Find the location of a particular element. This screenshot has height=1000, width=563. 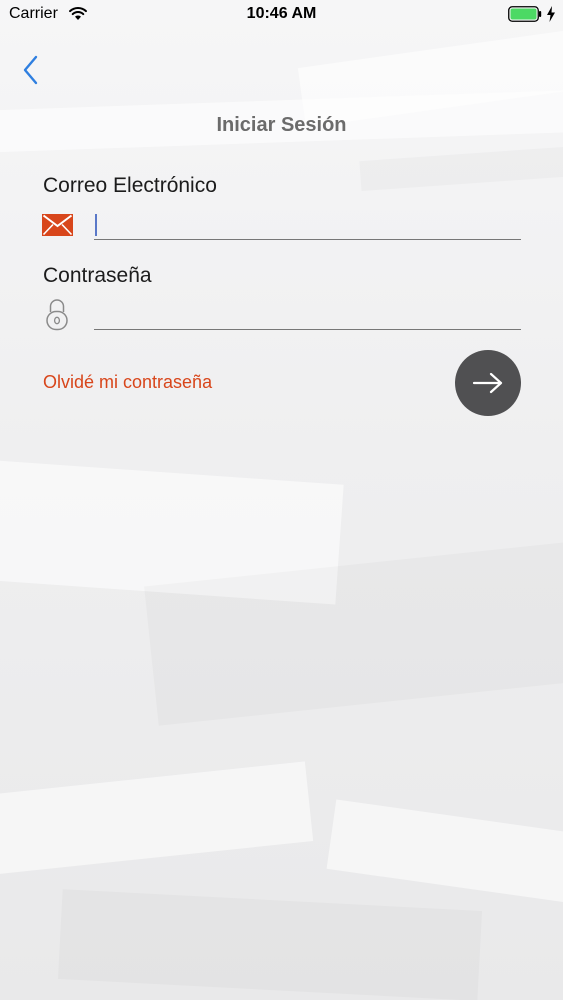

arrow-right-icon is located at coordinates (487, 383).